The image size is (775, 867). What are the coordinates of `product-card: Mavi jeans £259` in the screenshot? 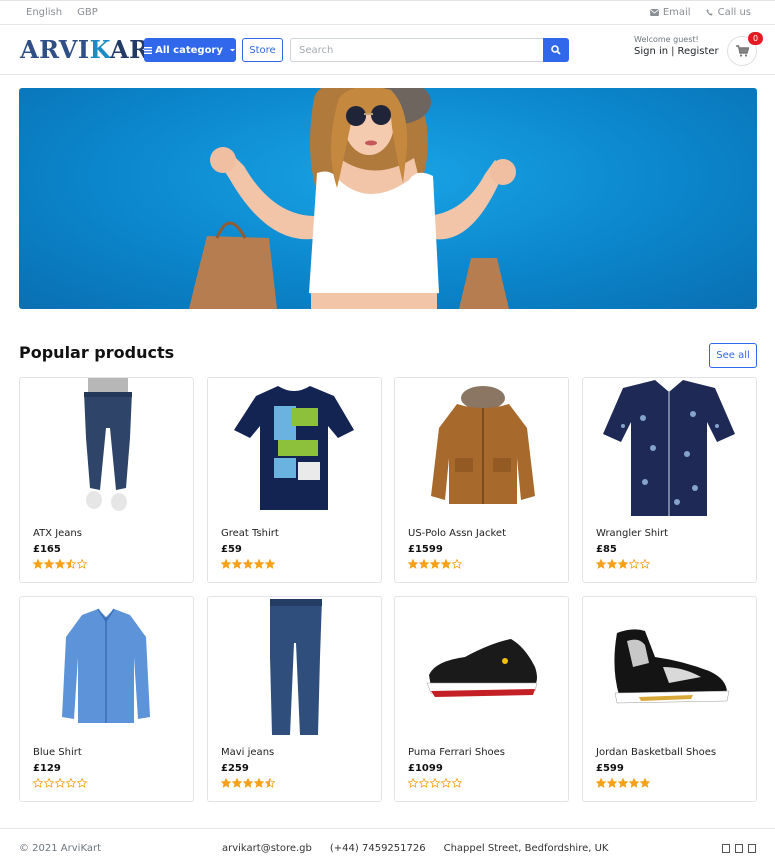 It's located at (294, 699).